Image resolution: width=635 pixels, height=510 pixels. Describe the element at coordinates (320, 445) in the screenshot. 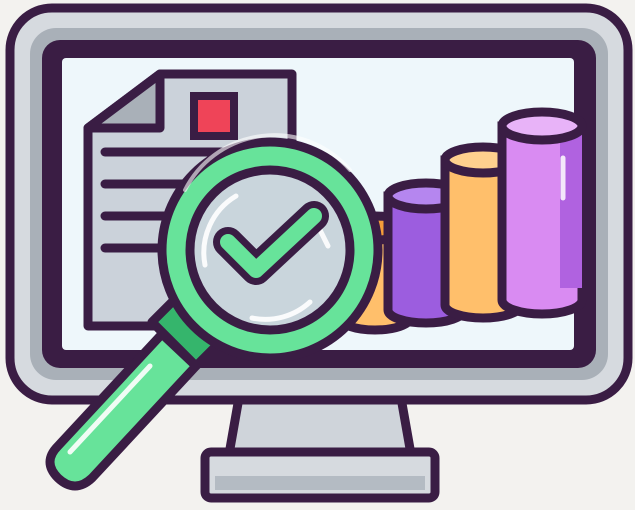

I see `monitor-stand` at that location.